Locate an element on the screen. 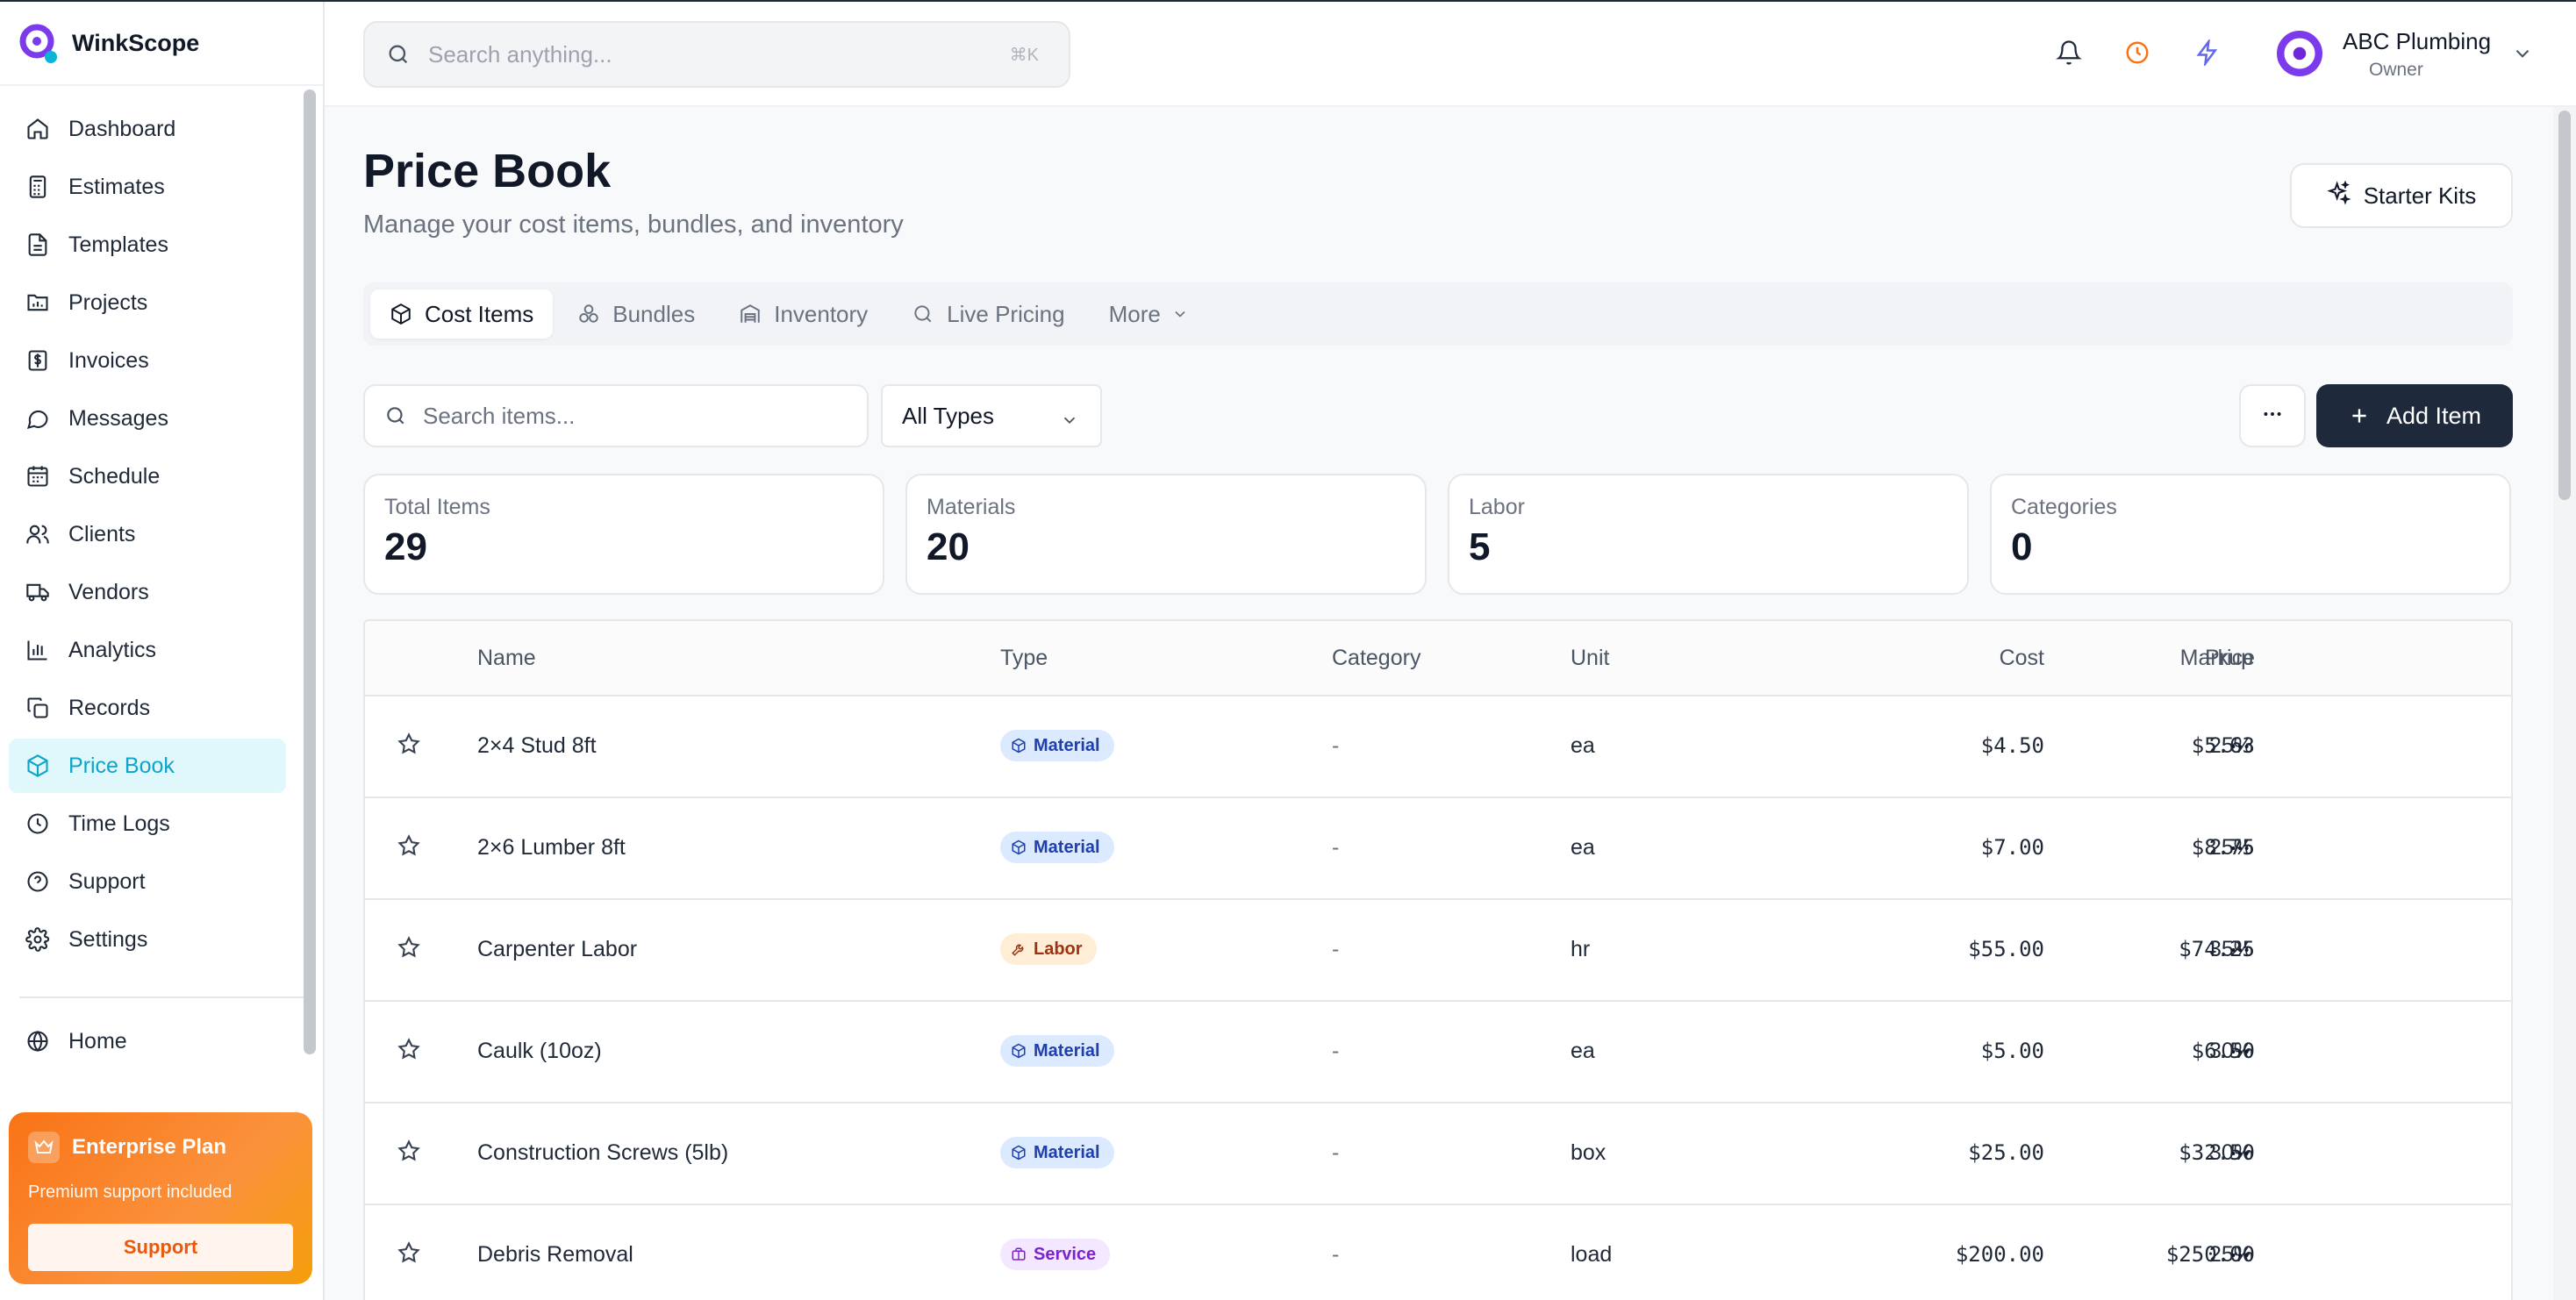  stat-label: Labor is located at coordinates (1497, 507).